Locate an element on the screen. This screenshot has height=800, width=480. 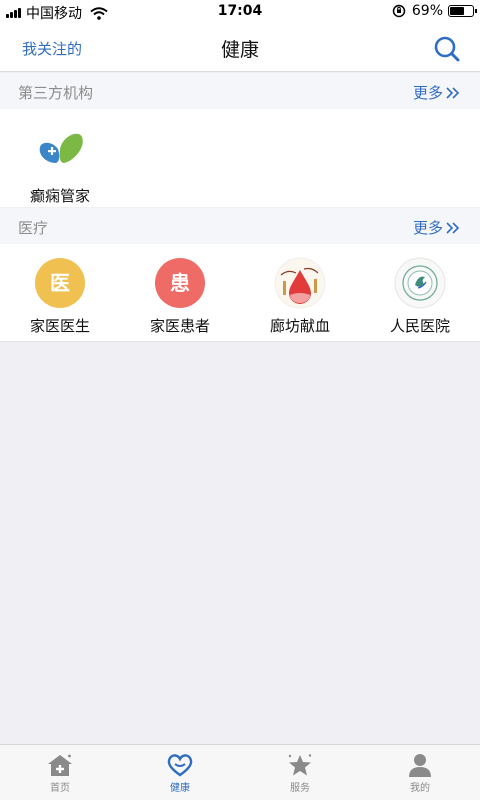
tile-label: 家医患者 is located at coordinates (179, 326).